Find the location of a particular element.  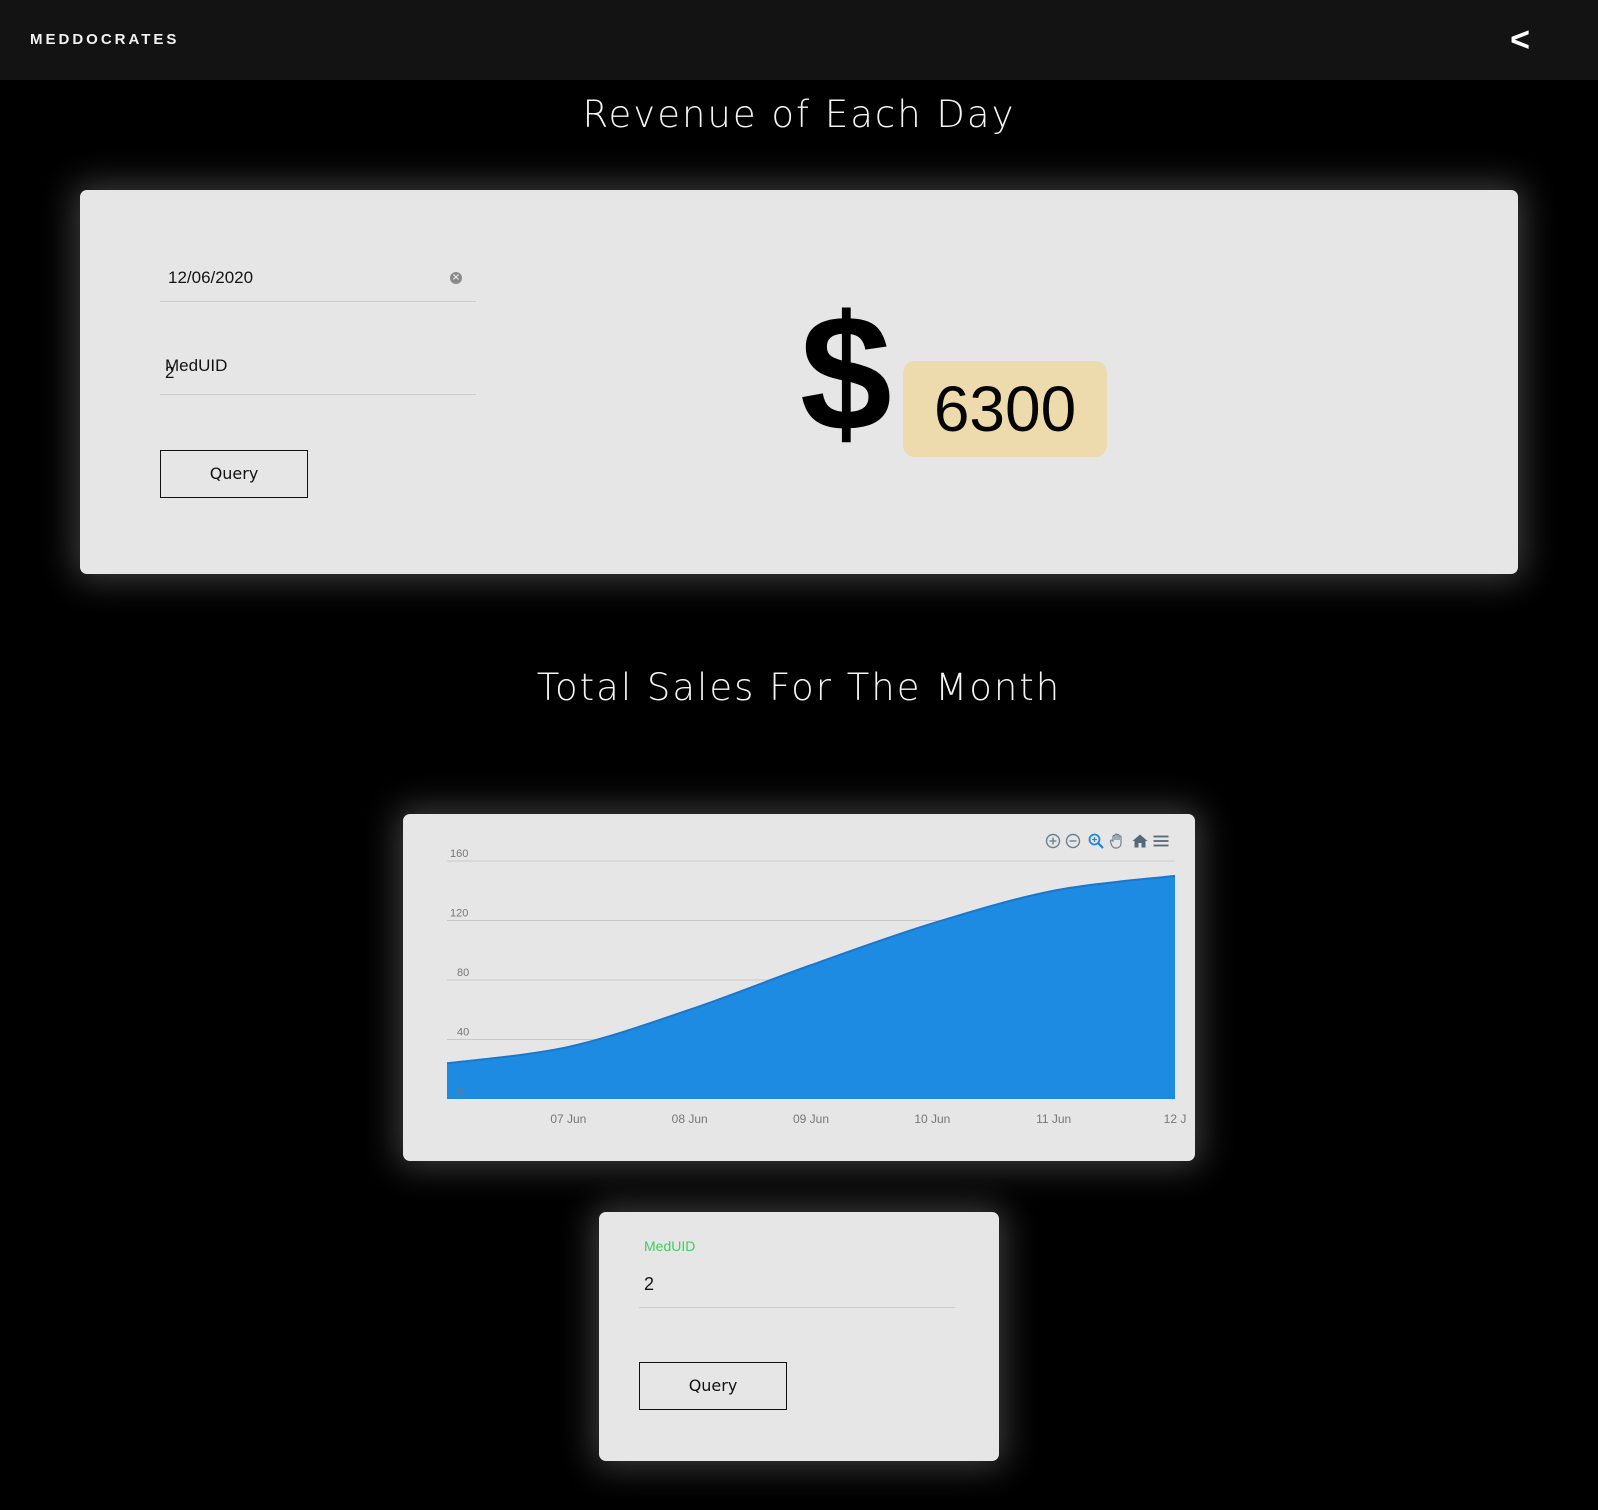

y-tick-label: 120 is located at coordinates (459, 914).